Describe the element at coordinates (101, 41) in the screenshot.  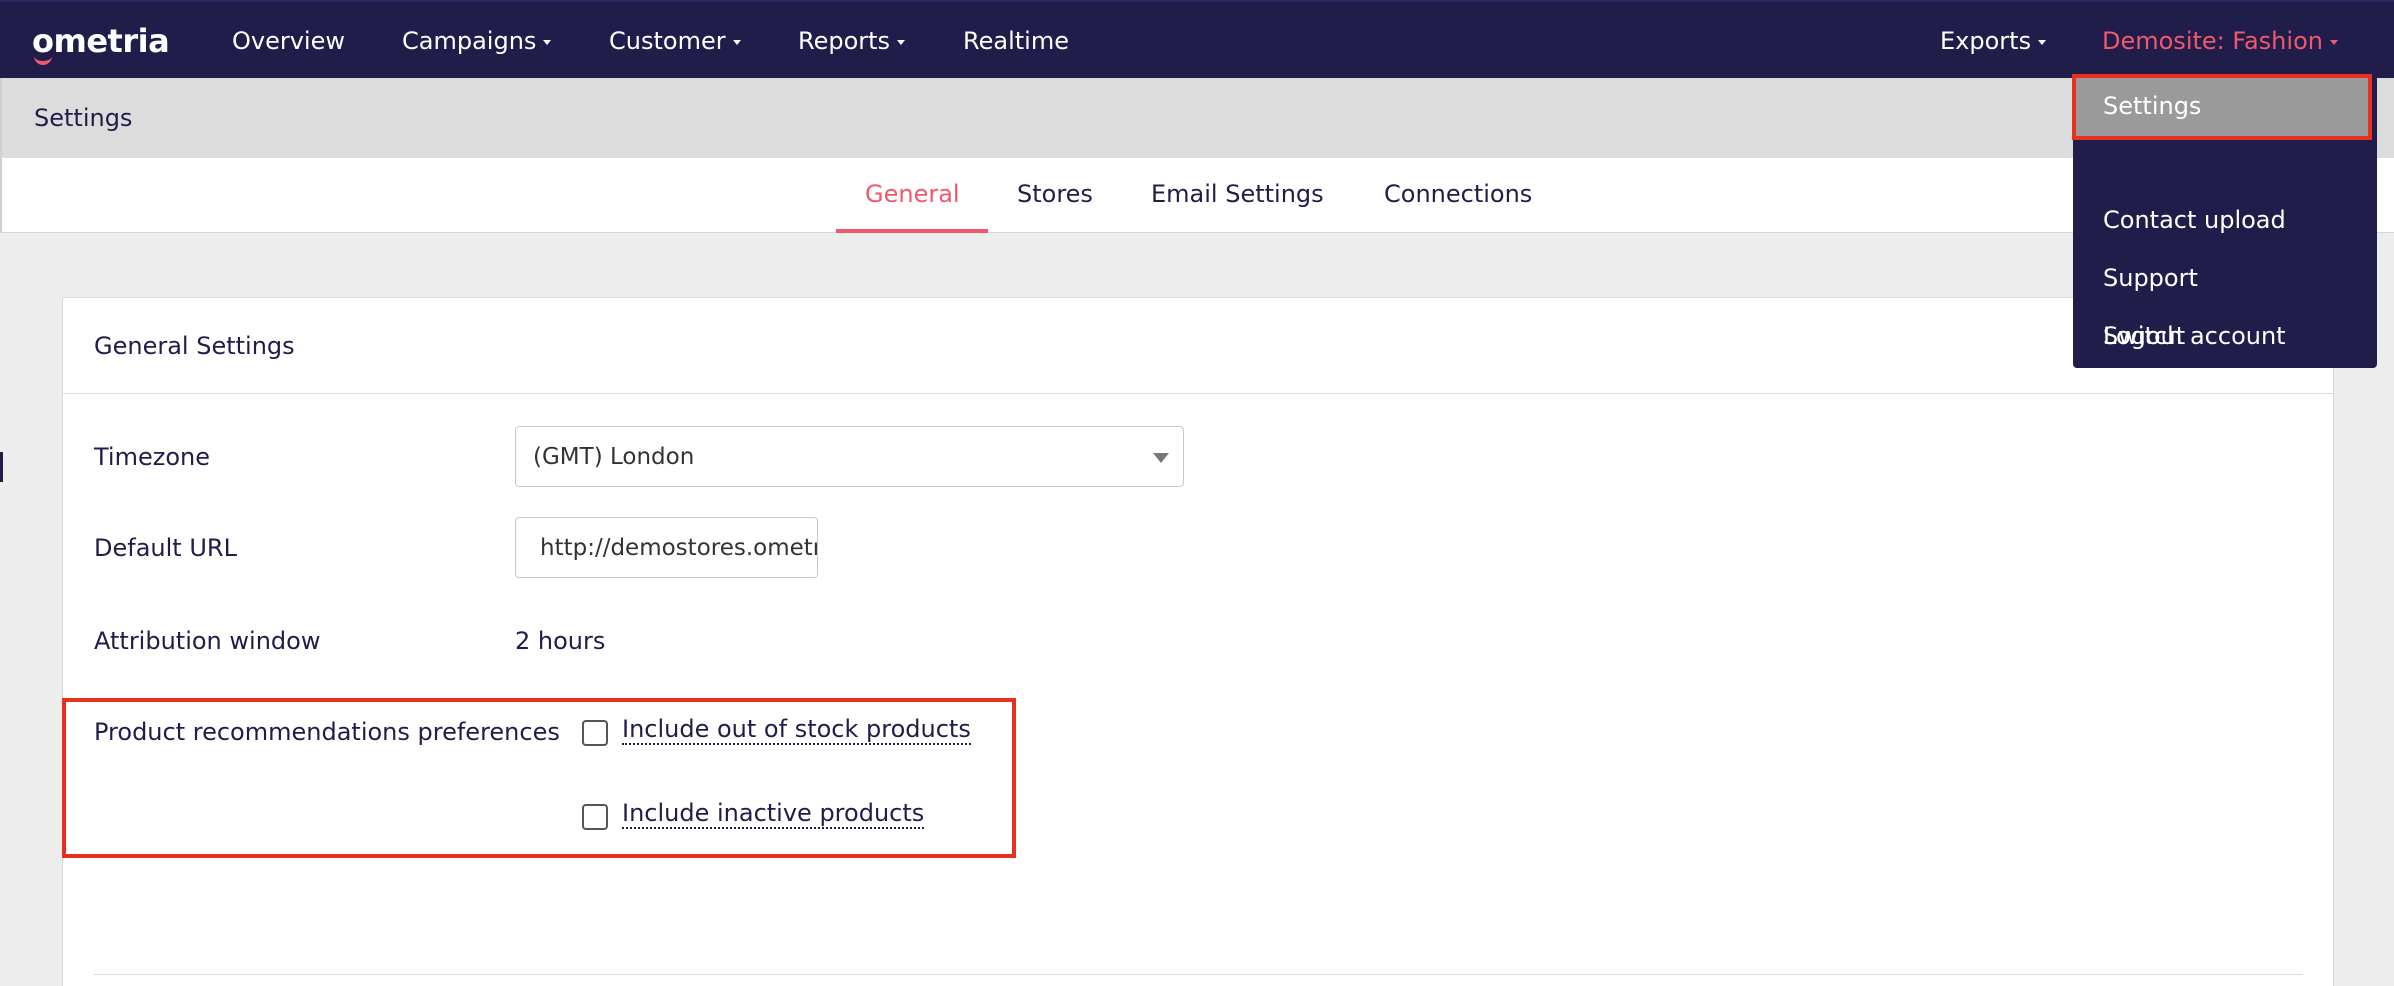
I see `logo-text: ometria` at that location.